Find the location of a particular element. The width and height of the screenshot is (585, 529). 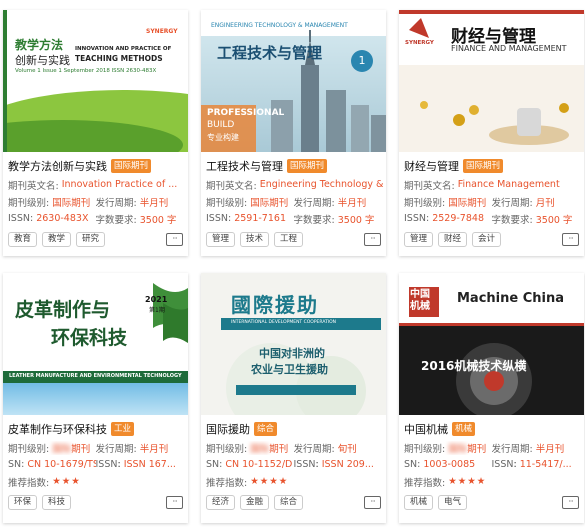

keyword-tag: 研究 is located at coordinates (91, 239).